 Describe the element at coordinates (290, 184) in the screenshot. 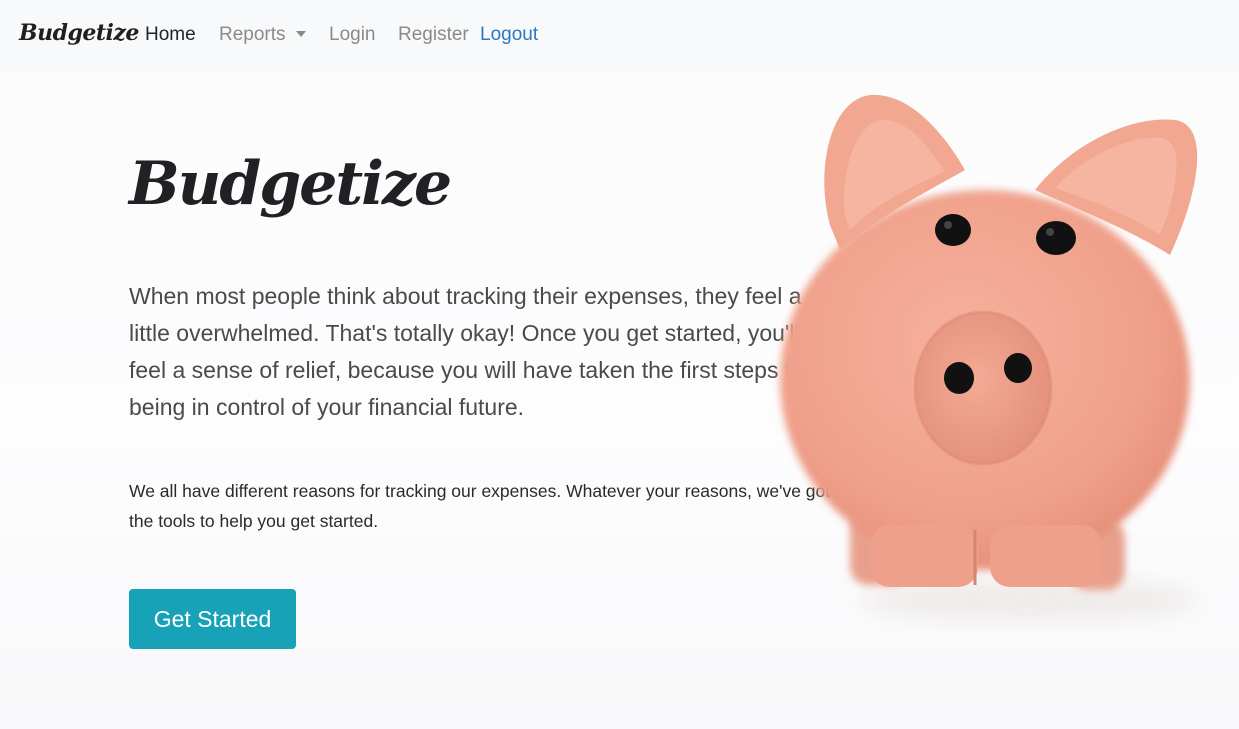

I see `hero-title: Budgetize` at that location.